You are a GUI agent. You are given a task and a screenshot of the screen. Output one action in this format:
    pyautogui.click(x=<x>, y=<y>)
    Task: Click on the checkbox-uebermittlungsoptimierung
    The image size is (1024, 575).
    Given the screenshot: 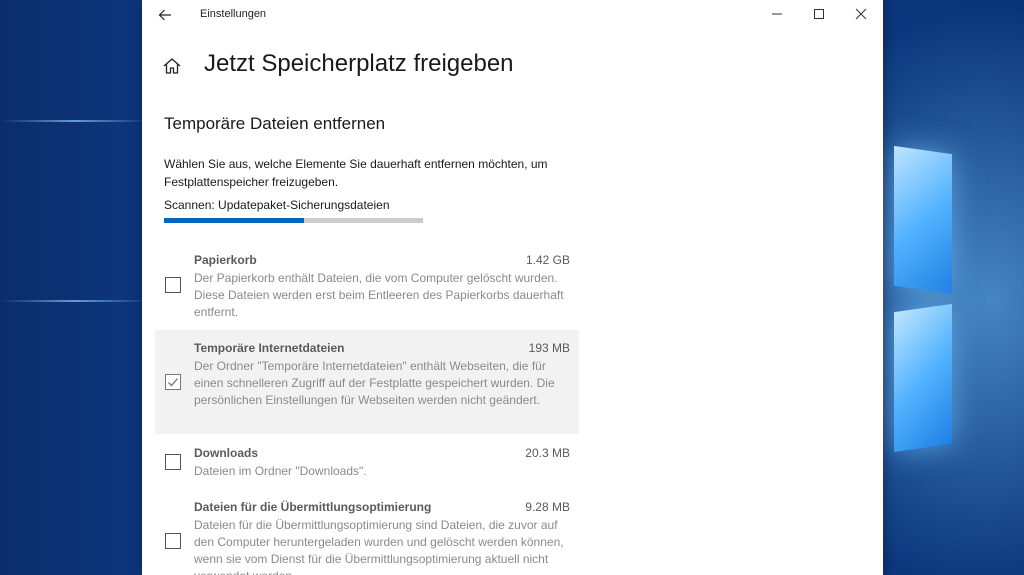 What is the action you would take?
    pyautogui.click(x=173, y=541)
    